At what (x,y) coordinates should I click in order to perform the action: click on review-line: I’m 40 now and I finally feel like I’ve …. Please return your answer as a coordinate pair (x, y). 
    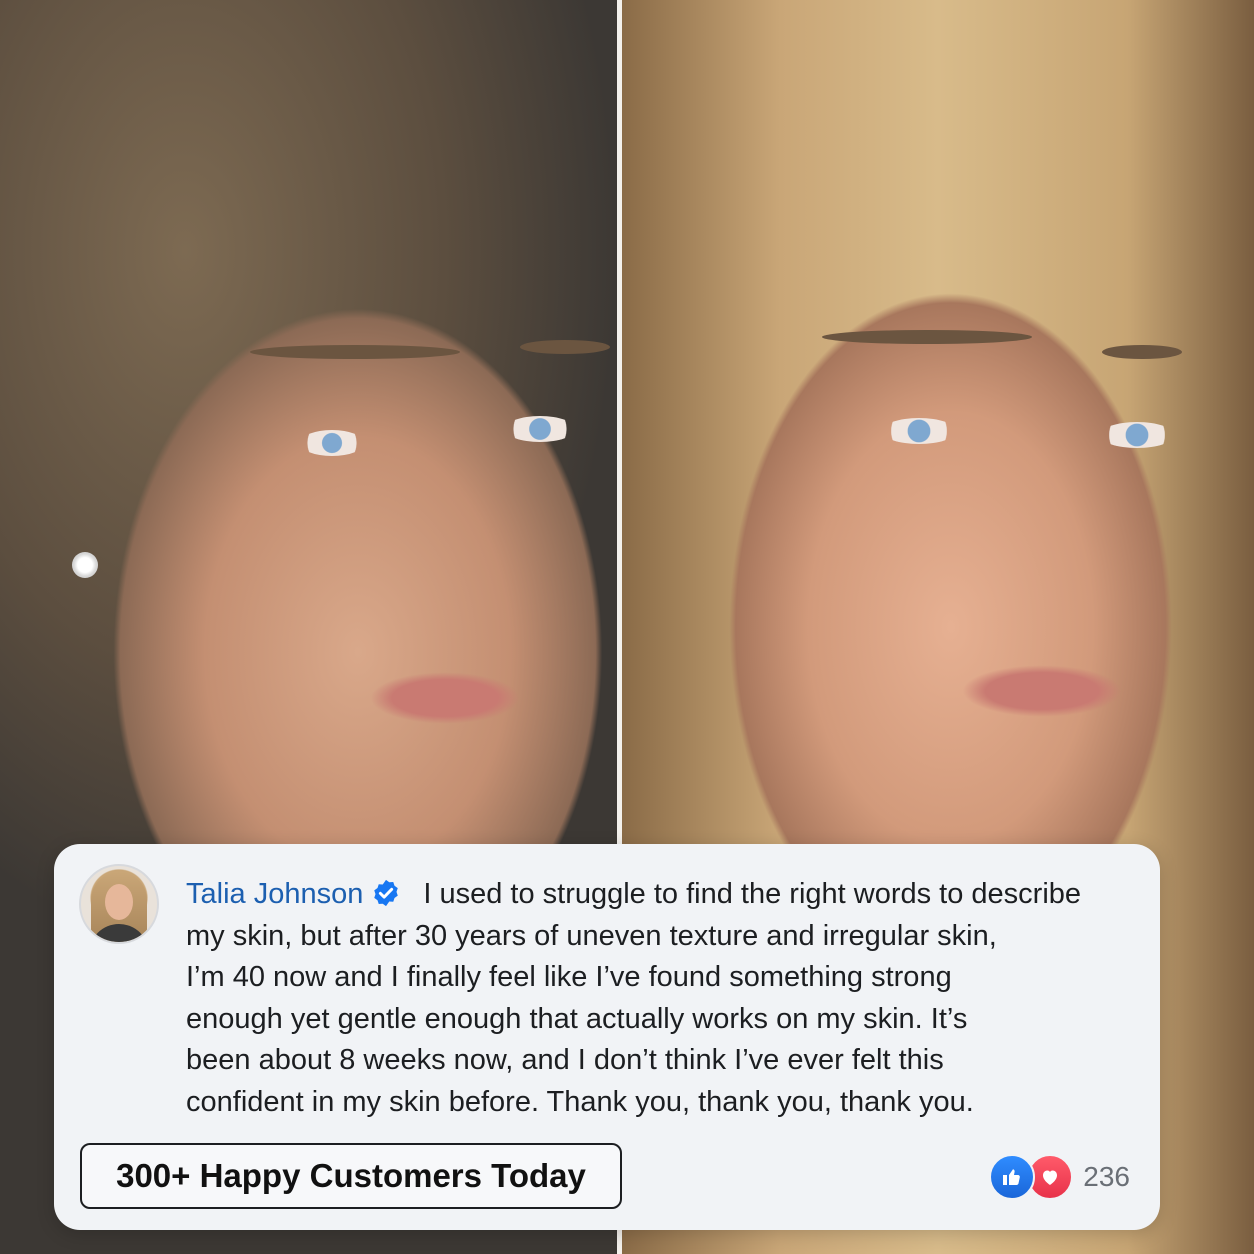
    Looking at the image, I should click on (569, 977).